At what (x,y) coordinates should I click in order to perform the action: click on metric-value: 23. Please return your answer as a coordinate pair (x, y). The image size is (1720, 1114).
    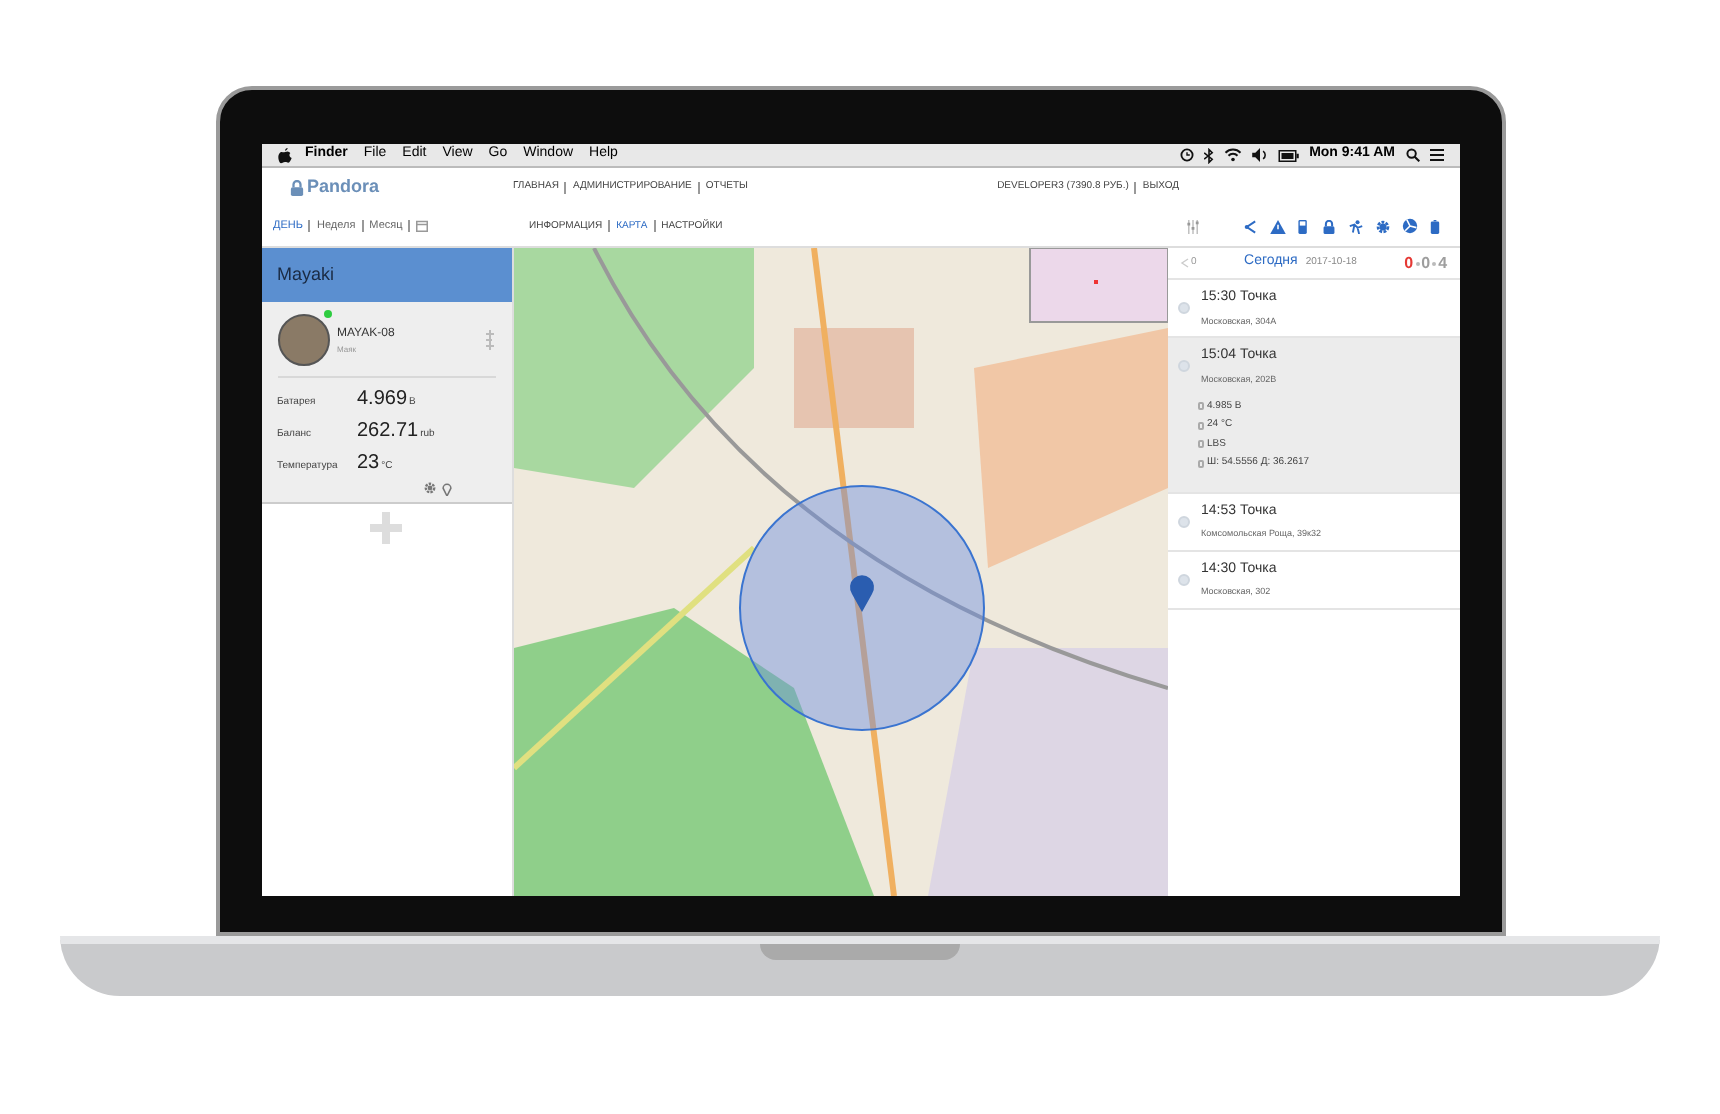
    Looking at the image, I should click on (368, 464).